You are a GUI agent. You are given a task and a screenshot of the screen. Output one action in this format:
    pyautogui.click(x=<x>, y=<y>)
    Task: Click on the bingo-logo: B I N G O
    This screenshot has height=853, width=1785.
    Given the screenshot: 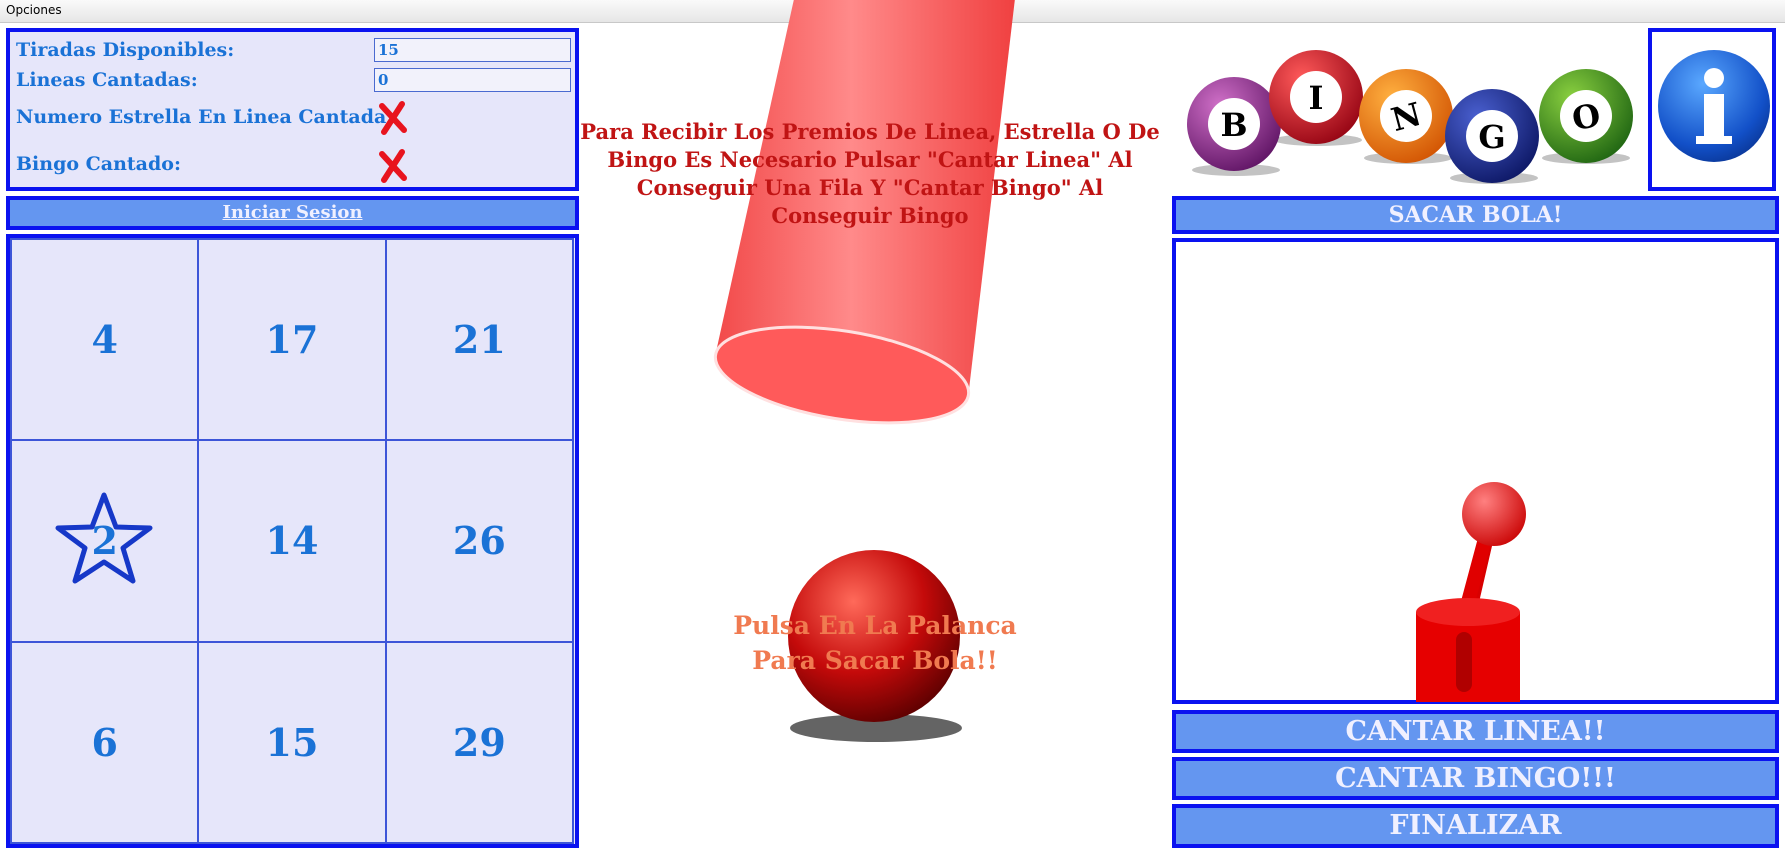 What is the action you would take?
    pyautogui.click(x=1410, y=117)
    